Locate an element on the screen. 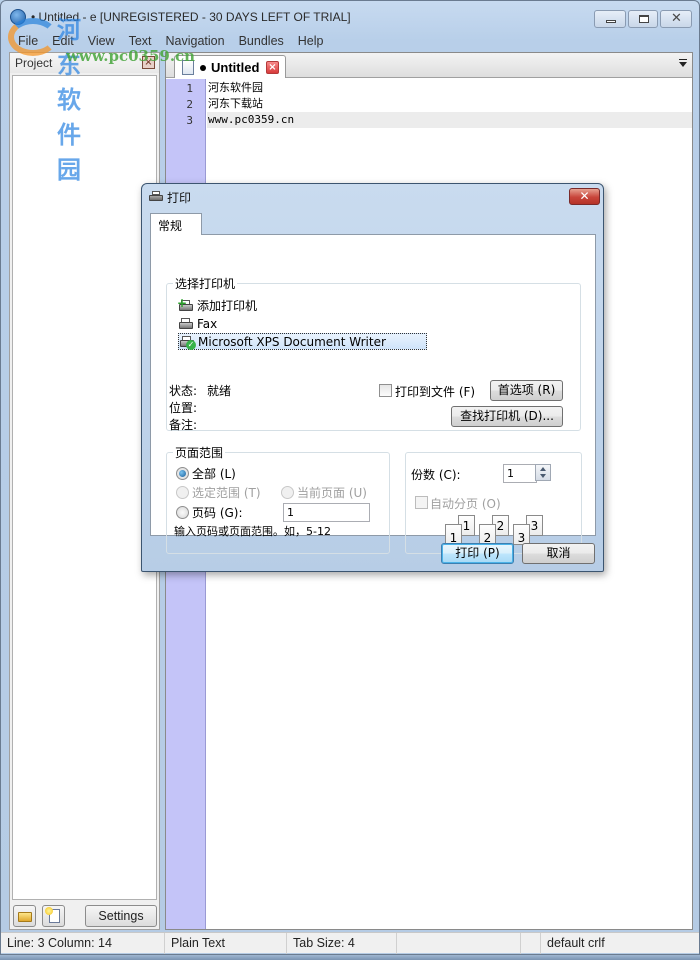  menu-view: View is located at coordinates (101, 41).